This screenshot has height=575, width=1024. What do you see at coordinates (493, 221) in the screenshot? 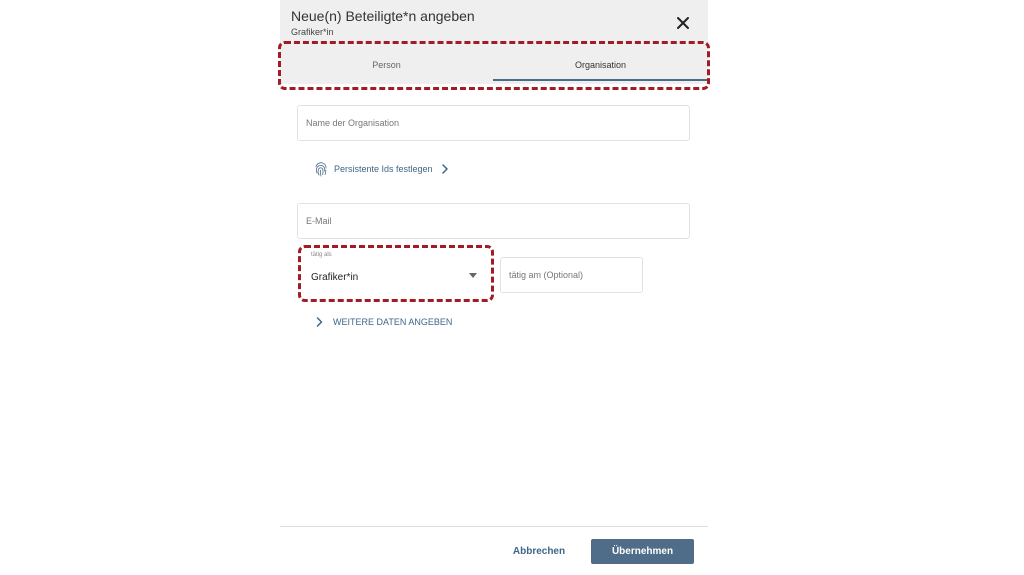
I see `email-input: E-Mail` at bounding box center [493, 221].